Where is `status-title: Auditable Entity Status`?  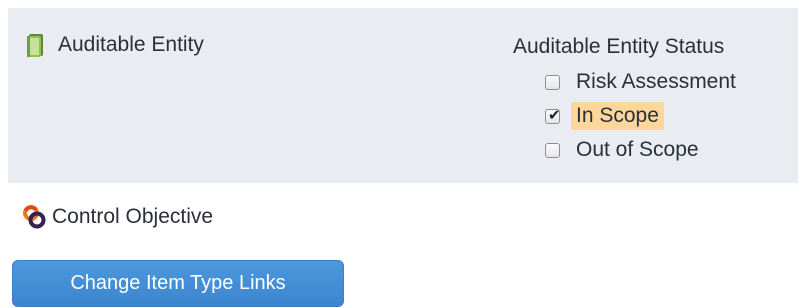
status-title: Auditable Entity Status is located at coordinates (619, 46).